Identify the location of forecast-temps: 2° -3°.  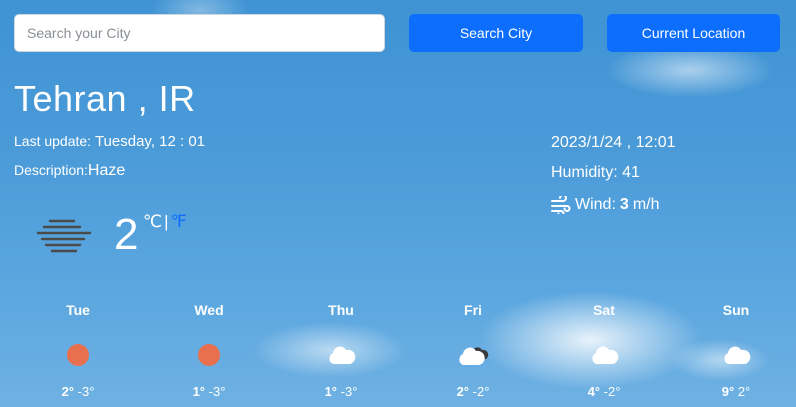
(78, 391).